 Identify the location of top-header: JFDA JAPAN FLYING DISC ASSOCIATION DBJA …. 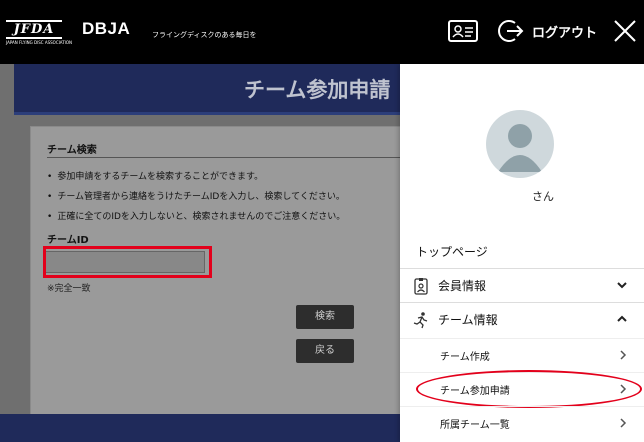
(322, 32).